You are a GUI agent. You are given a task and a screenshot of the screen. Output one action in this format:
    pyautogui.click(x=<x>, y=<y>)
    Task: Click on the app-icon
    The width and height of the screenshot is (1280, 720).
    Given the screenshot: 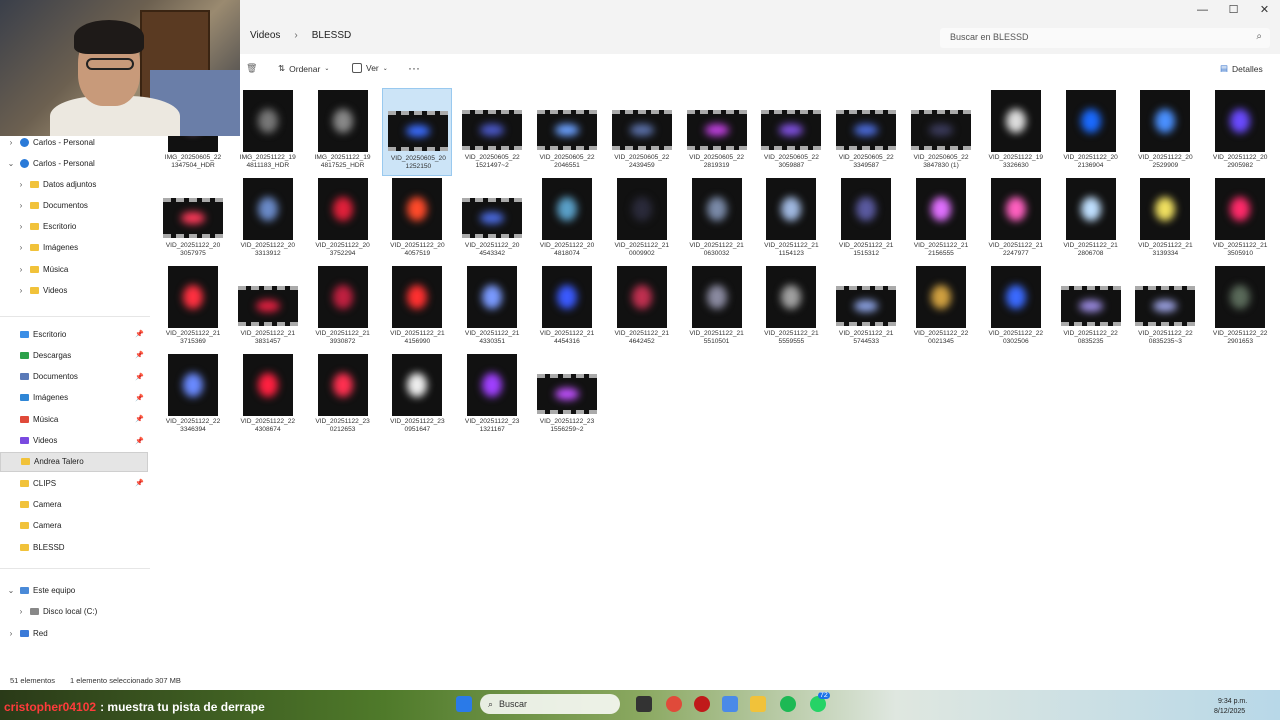 What is the action you would take?
    pyautogui.click(x=730, y=704)
    